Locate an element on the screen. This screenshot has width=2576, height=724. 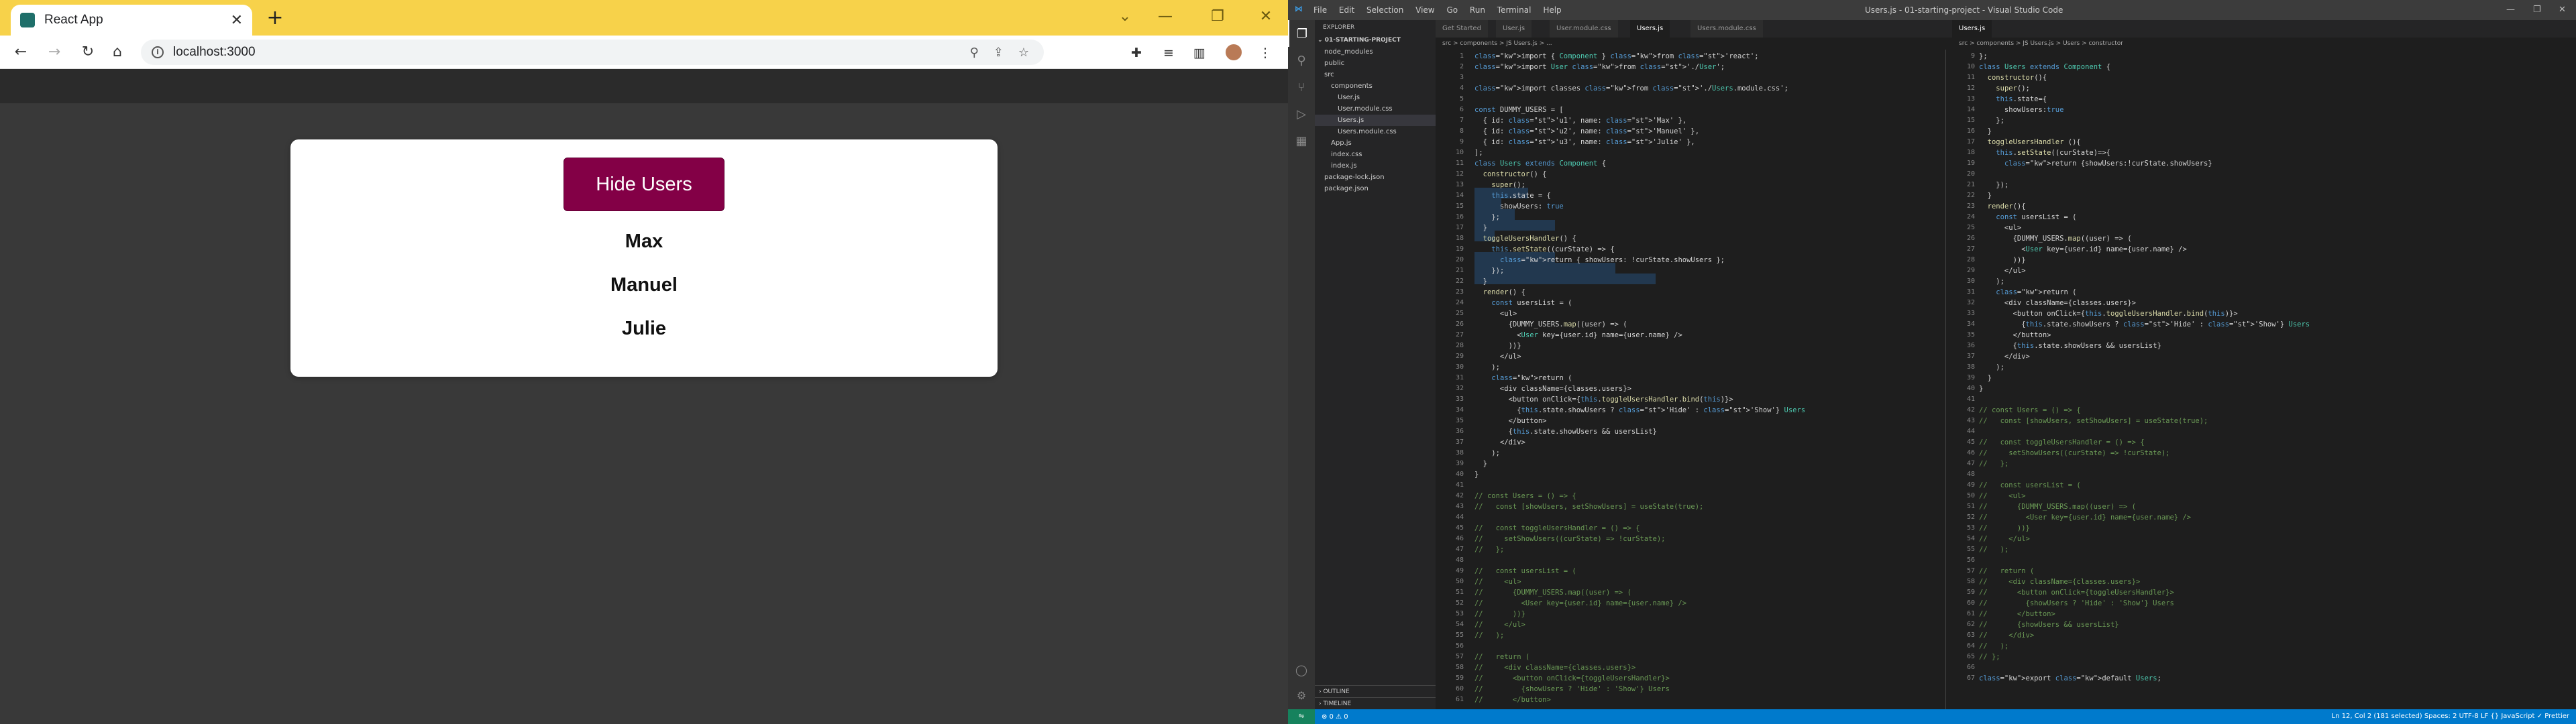
maximize-icon: ❐ is located at coordinates (2537, 10).